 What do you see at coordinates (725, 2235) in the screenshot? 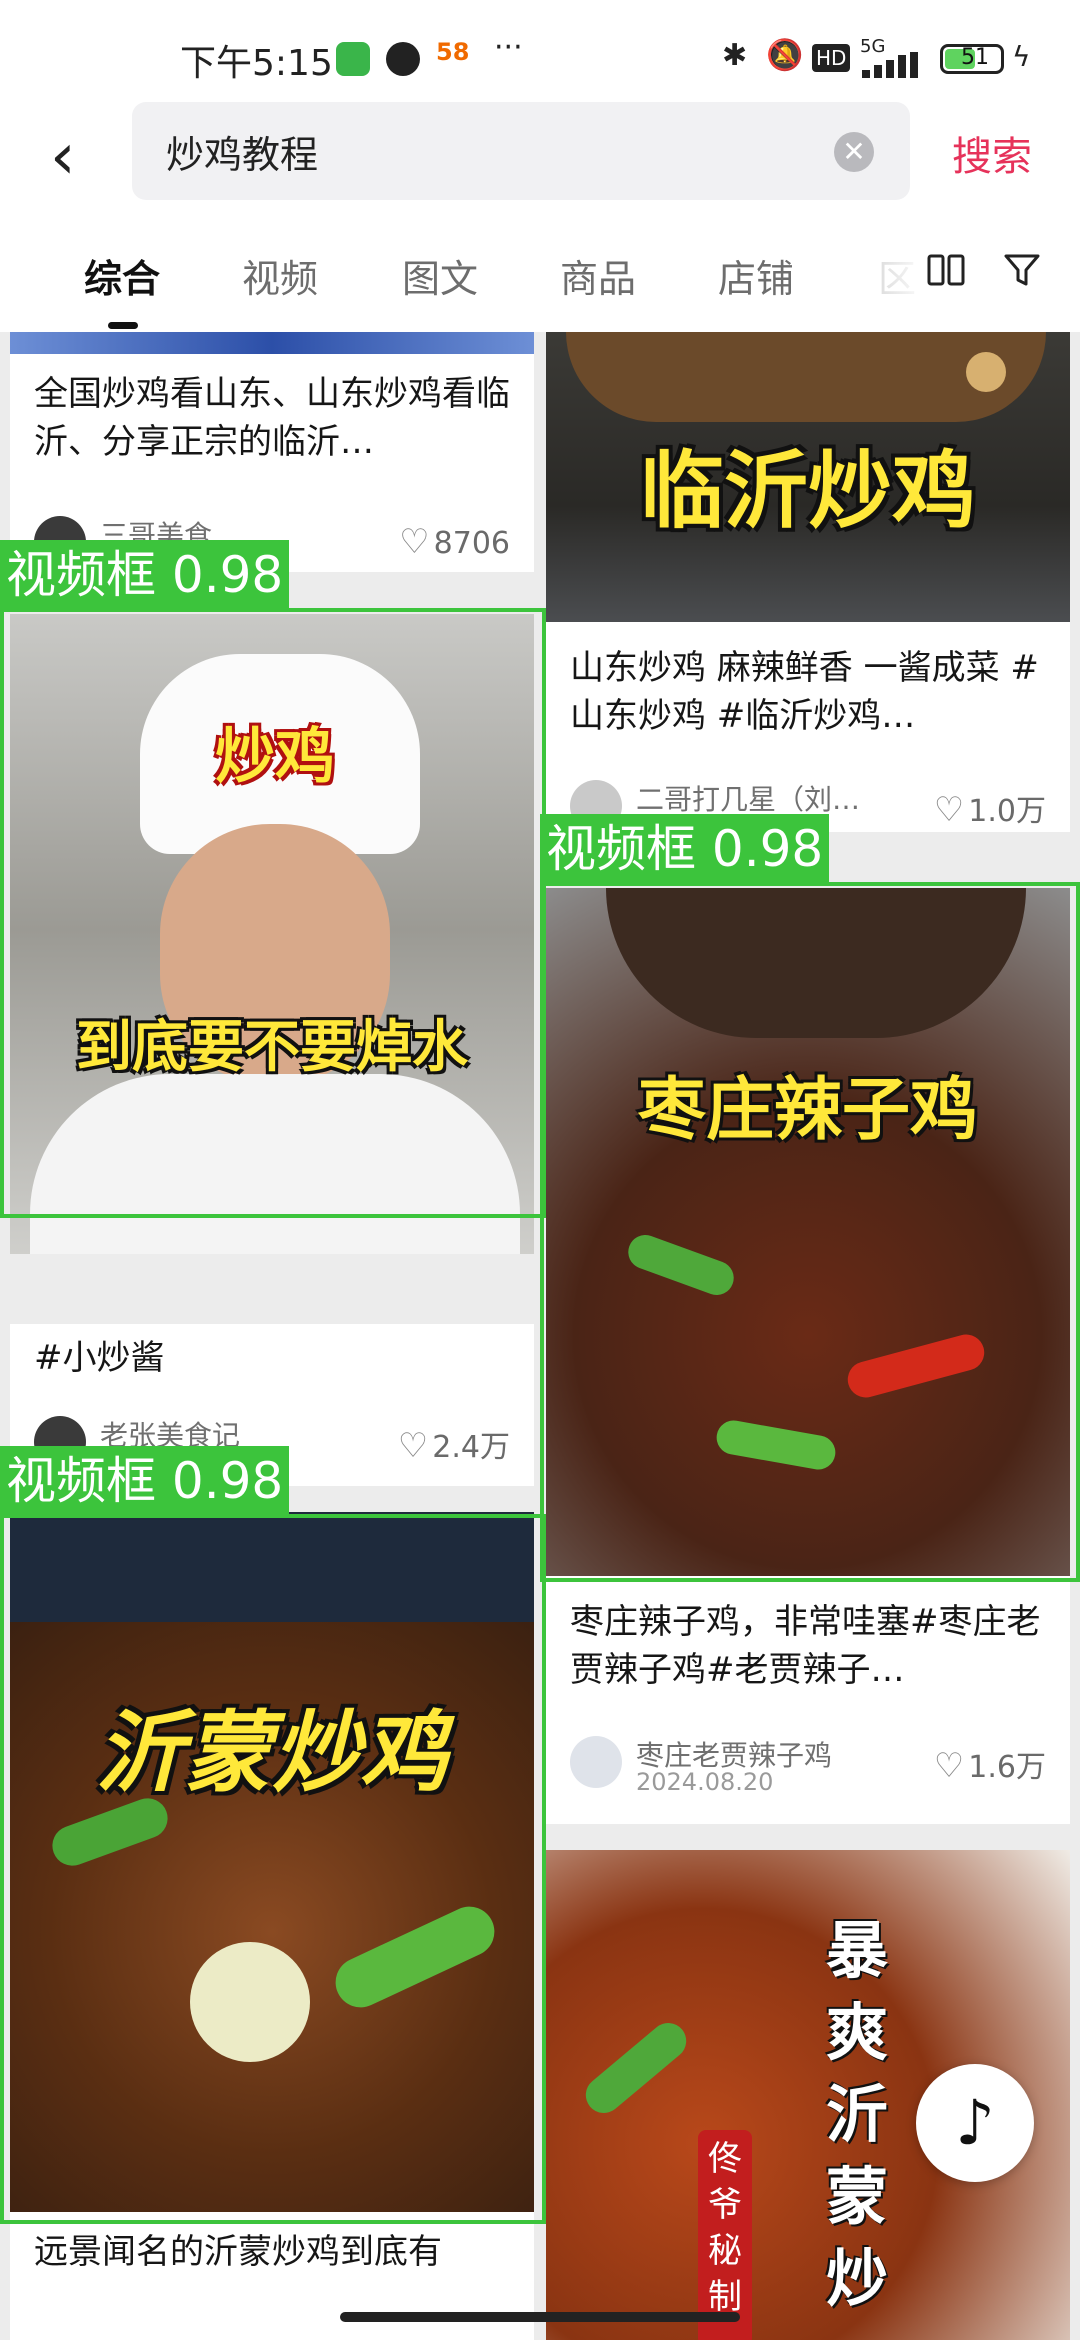
I see `thumbnail-badge: 佟爷秘制` at bounding box center [725, 2235].